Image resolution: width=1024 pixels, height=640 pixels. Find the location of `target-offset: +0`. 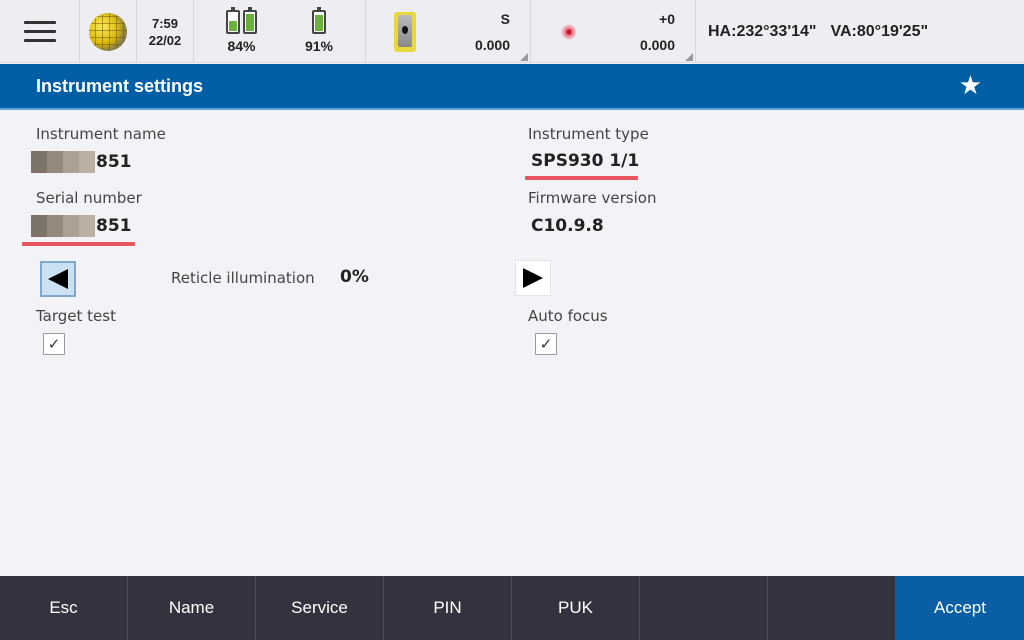

target-offset: +0 is located at coordinates (667, 18).